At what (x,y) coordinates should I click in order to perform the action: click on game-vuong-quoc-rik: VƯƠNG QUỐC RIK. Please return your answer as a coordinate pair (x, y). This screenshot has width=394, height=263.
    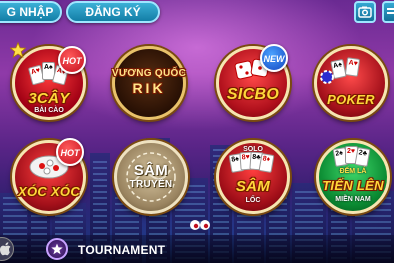
    Looking at the image, I should click on (149, 83).